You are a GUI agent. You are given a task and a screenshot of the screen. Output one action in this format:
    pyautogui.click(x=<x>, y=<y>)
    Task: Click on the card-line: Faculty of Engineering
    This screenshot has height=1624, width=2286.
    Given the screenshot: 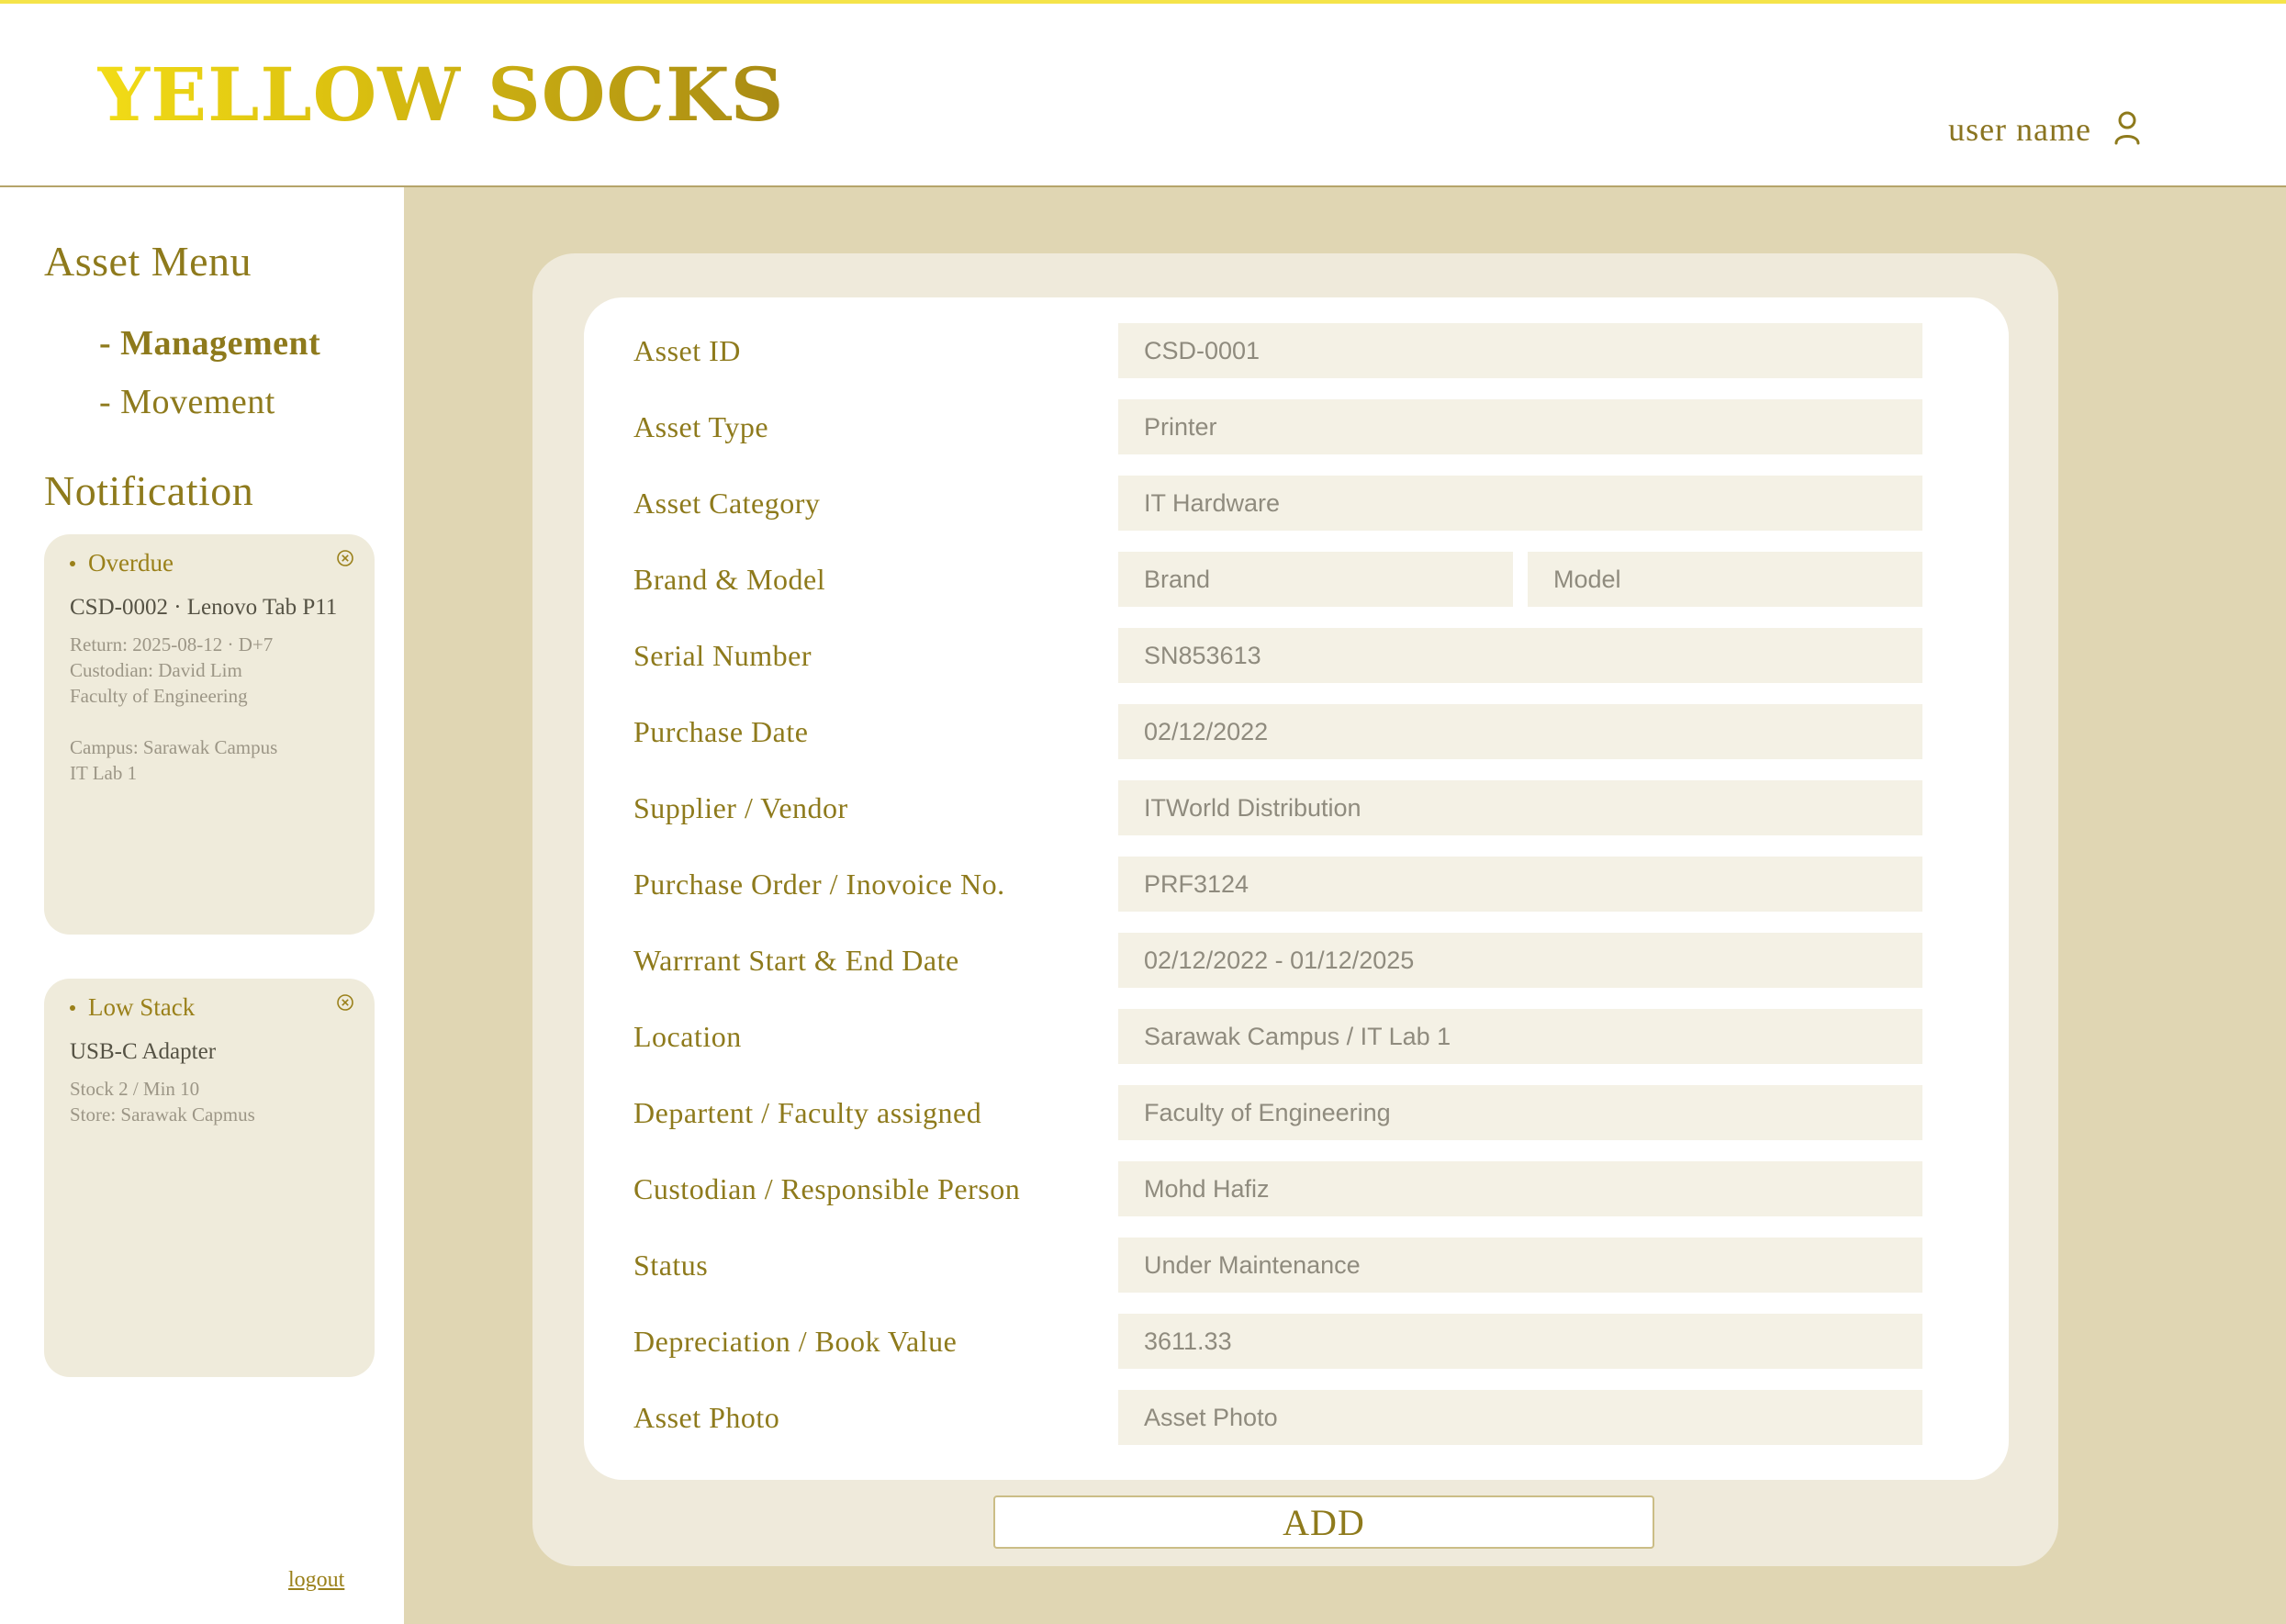 What is the action you would take?
    pyautogui.click(x=159, y=696)
    